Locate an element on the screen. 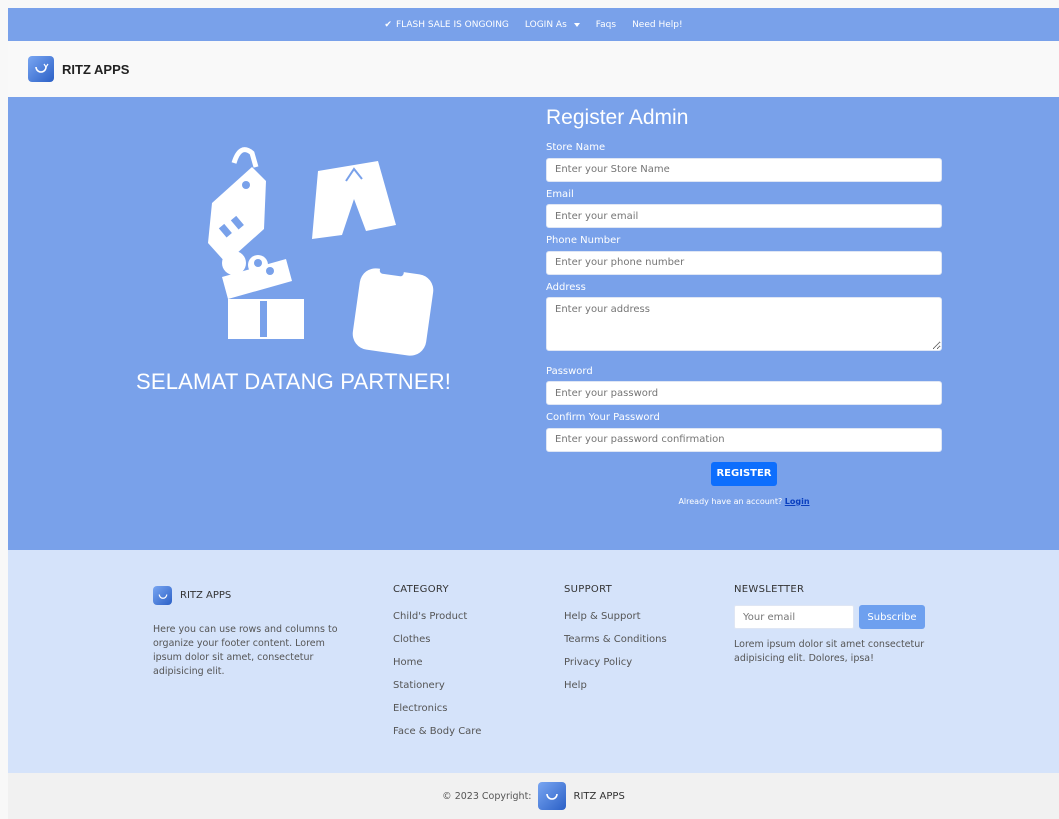 The width and height of the screenshot is (1059, 819). support-heading: SUPPORT is located at coordinates (588, 589).